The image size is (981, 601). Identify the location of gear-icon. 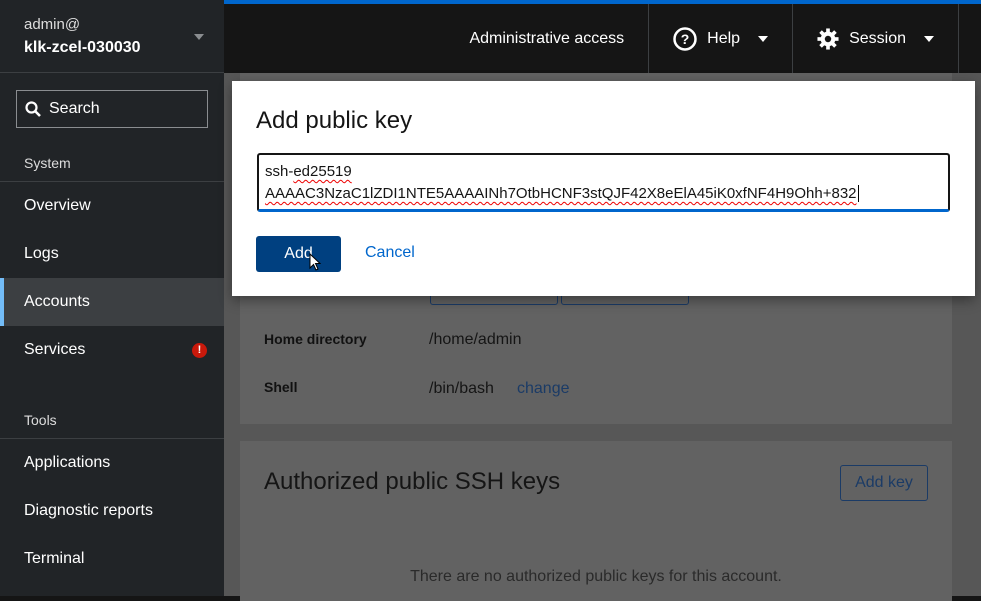
(828, 38).